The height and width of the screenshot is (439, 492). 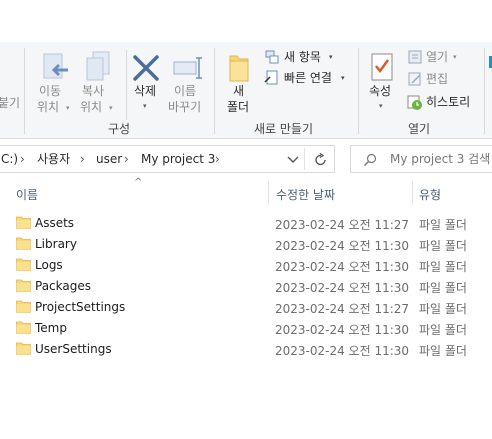 What do you see at coordinates (239, 68) in the screenshot?
I see `new-folder-icon` at bounding box center [239, 68].